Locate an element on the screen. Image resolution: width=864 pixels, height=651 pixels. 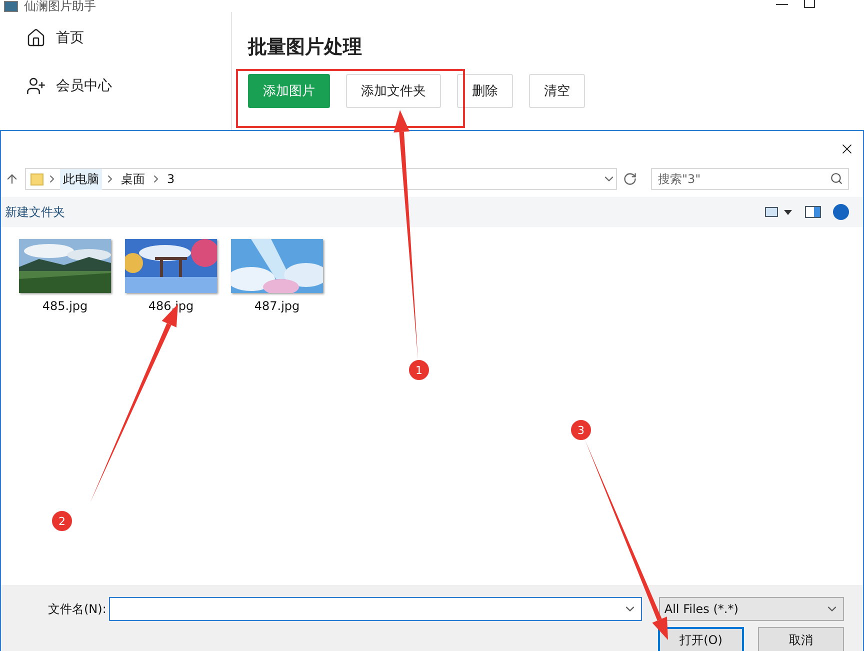
dialog-button: 取消 is located at coordinates (801, 639).